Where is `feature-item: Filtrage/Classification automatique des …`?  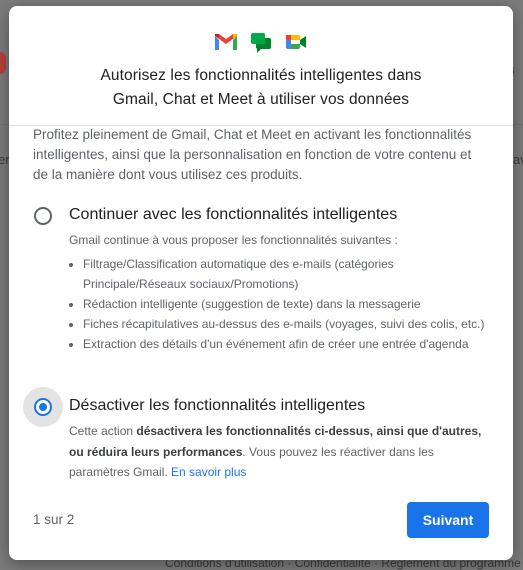 feature-item: Filtrage/Classification automatique des … is located at coordinates (288, 274).